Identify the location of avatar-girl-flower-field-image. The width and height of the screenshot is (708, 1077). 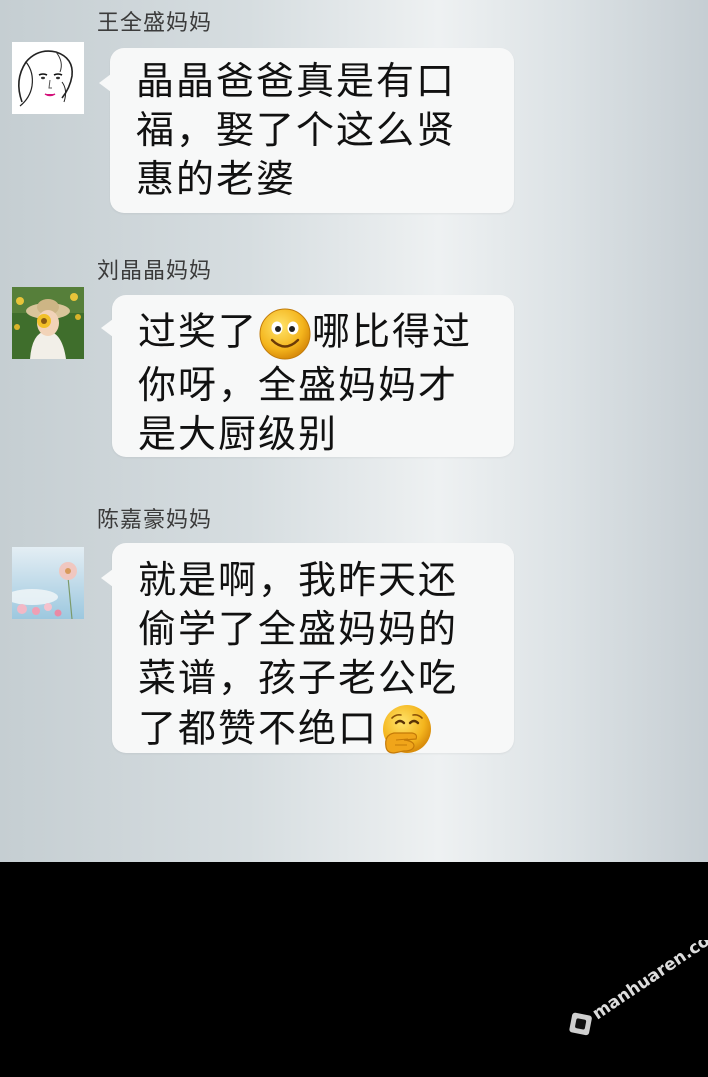
(48, 323).